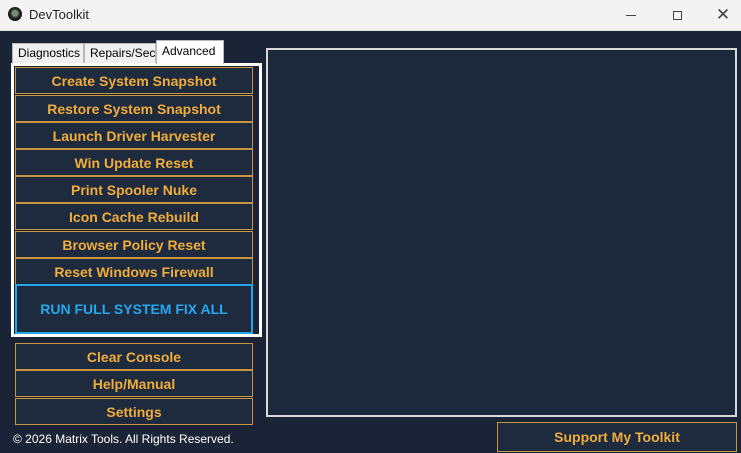 This screenshot has height=453, width=741. I want to click on close-button: ✕, so click(720, 15).